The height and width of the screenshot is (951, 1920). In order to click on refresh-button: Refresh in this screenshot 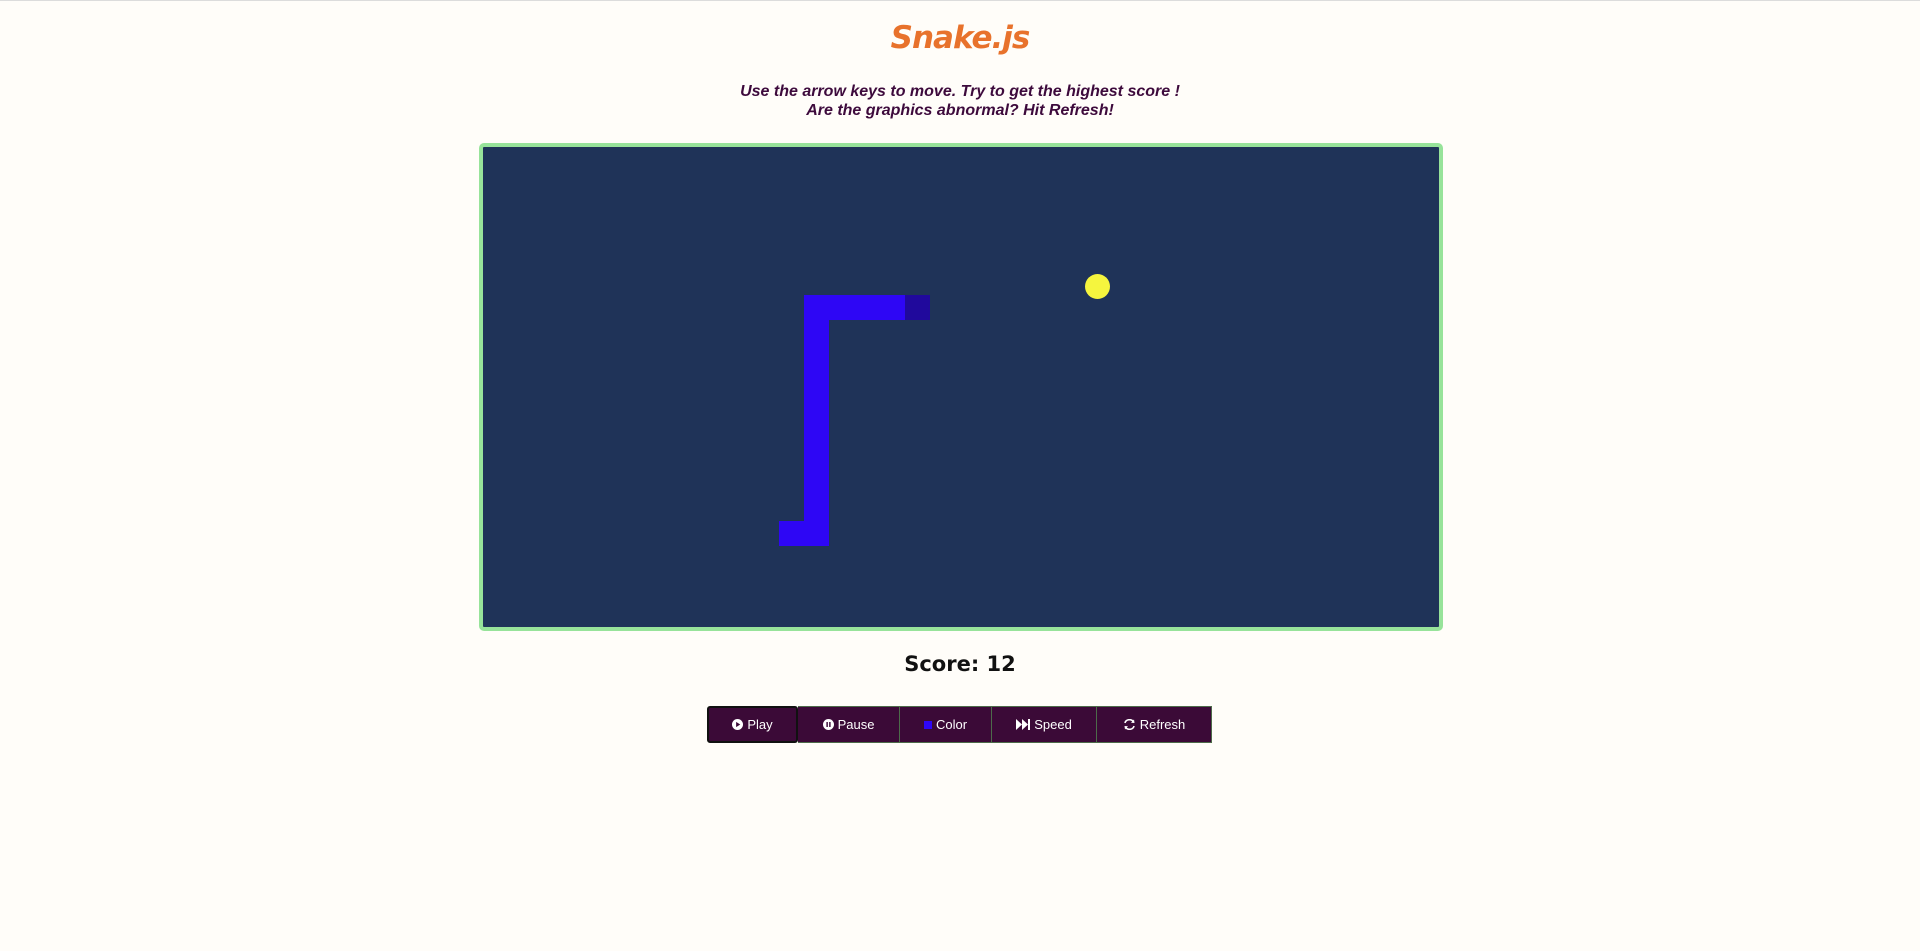, I will do `click(1154, 724)`.